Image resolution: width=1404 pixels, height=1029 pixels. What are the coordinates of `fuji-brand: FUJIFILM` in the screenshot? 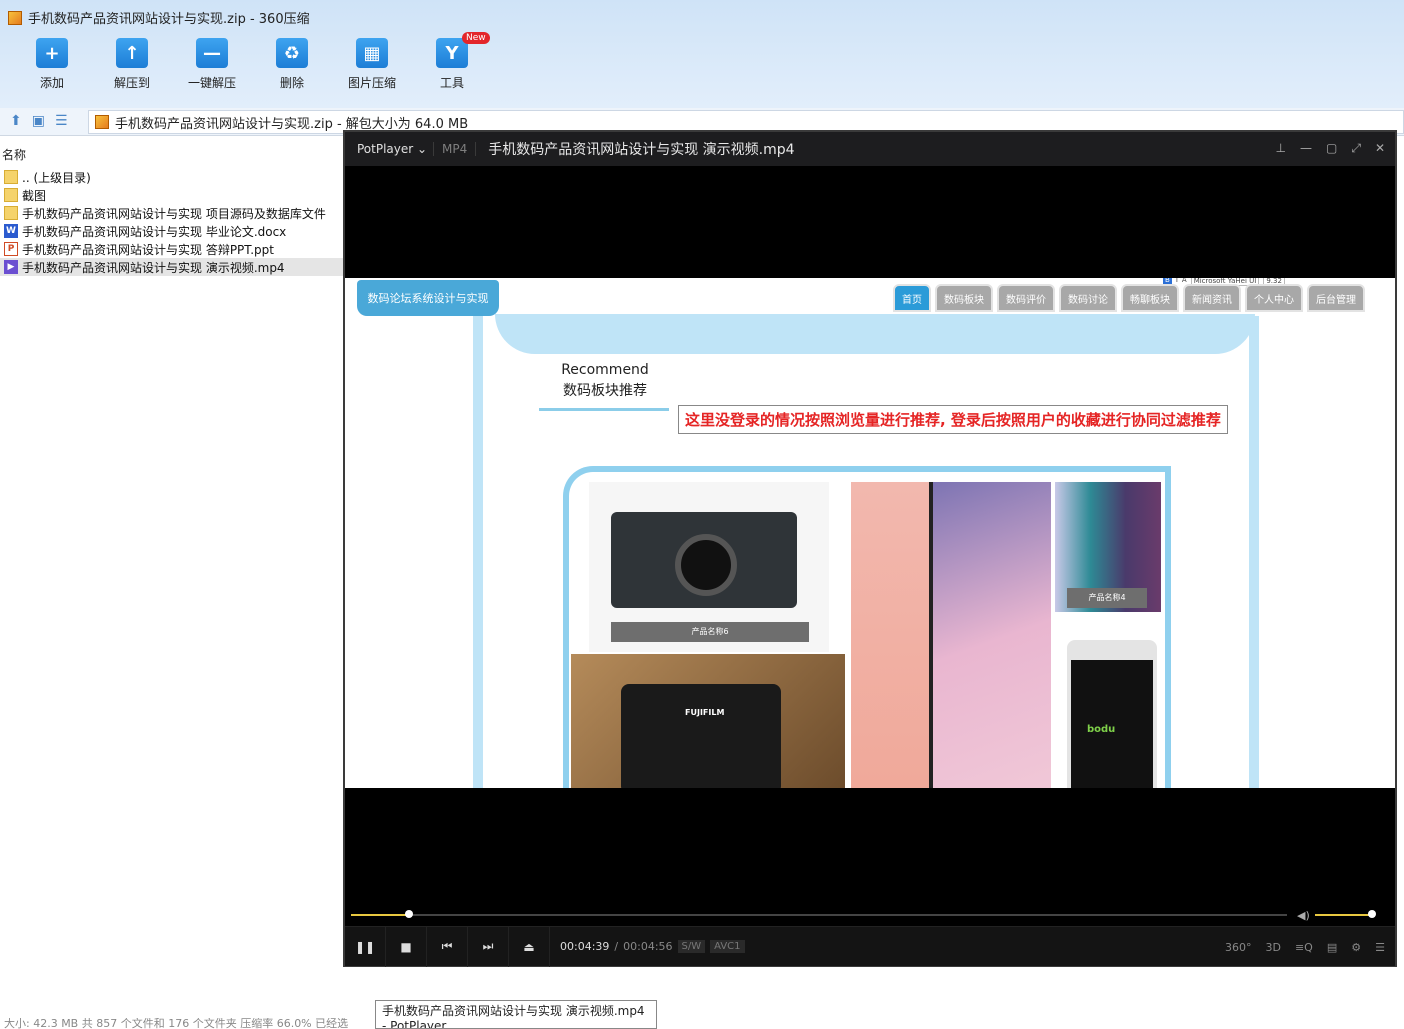 It's located at (705, 712).